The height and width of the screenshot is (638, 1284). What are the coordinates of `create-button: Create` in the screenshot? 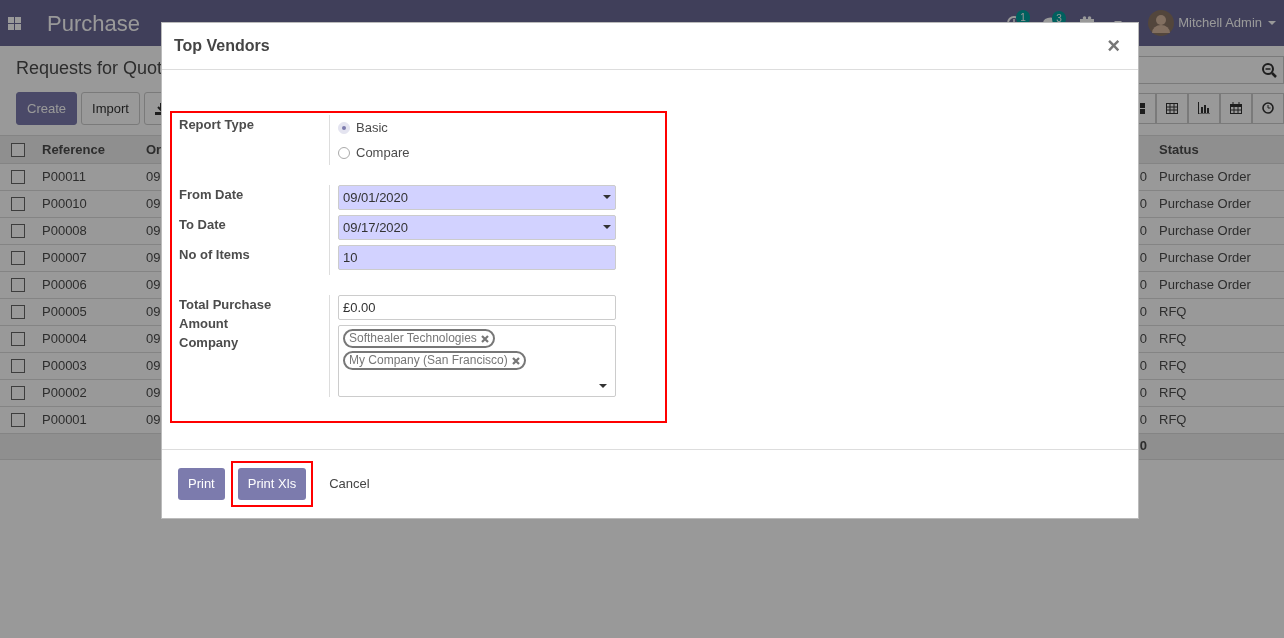 It's located at (47, 108).